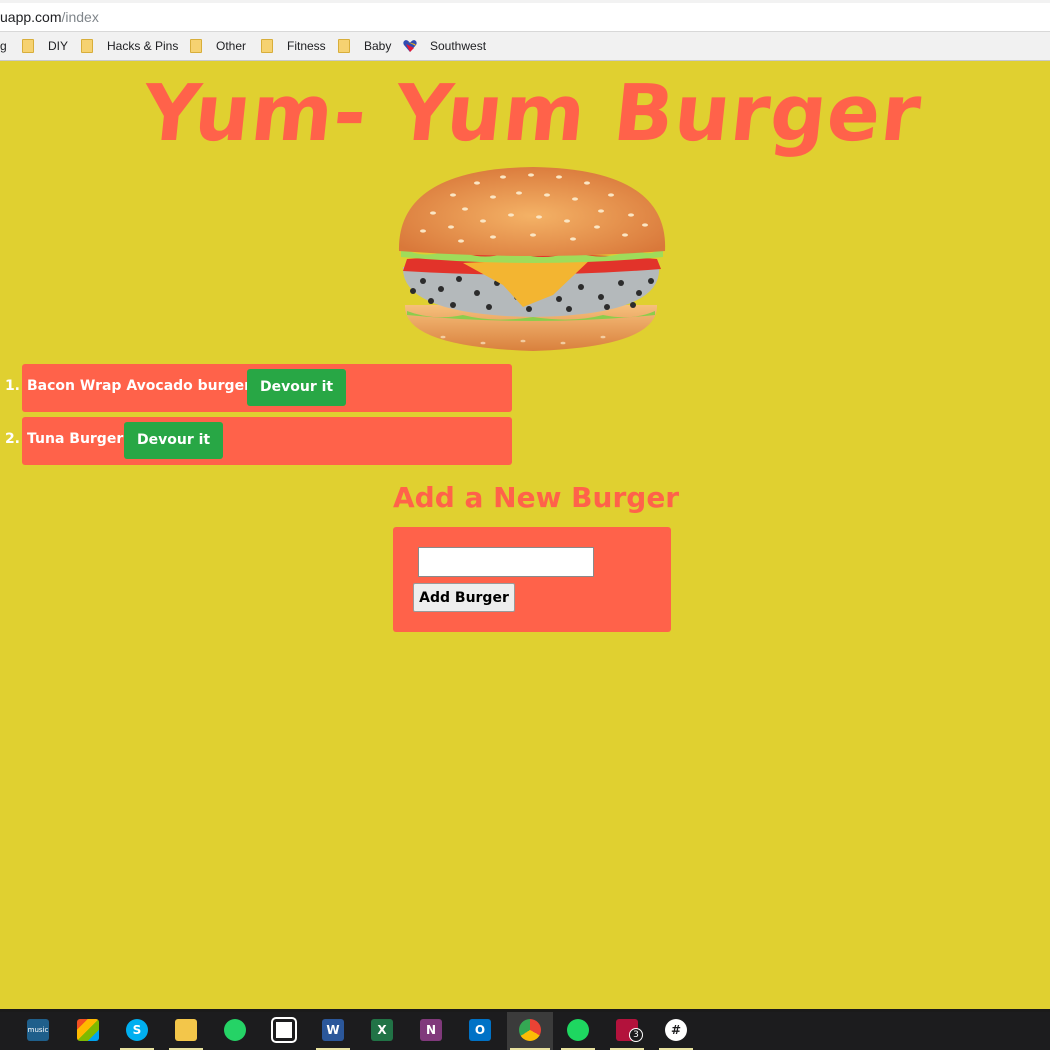 The image size is (1050, 1050). What do you see at coordinates (636, 1035) in the screenshot?
I see `notification-badge: 3` at bounding box center [636, 1035].